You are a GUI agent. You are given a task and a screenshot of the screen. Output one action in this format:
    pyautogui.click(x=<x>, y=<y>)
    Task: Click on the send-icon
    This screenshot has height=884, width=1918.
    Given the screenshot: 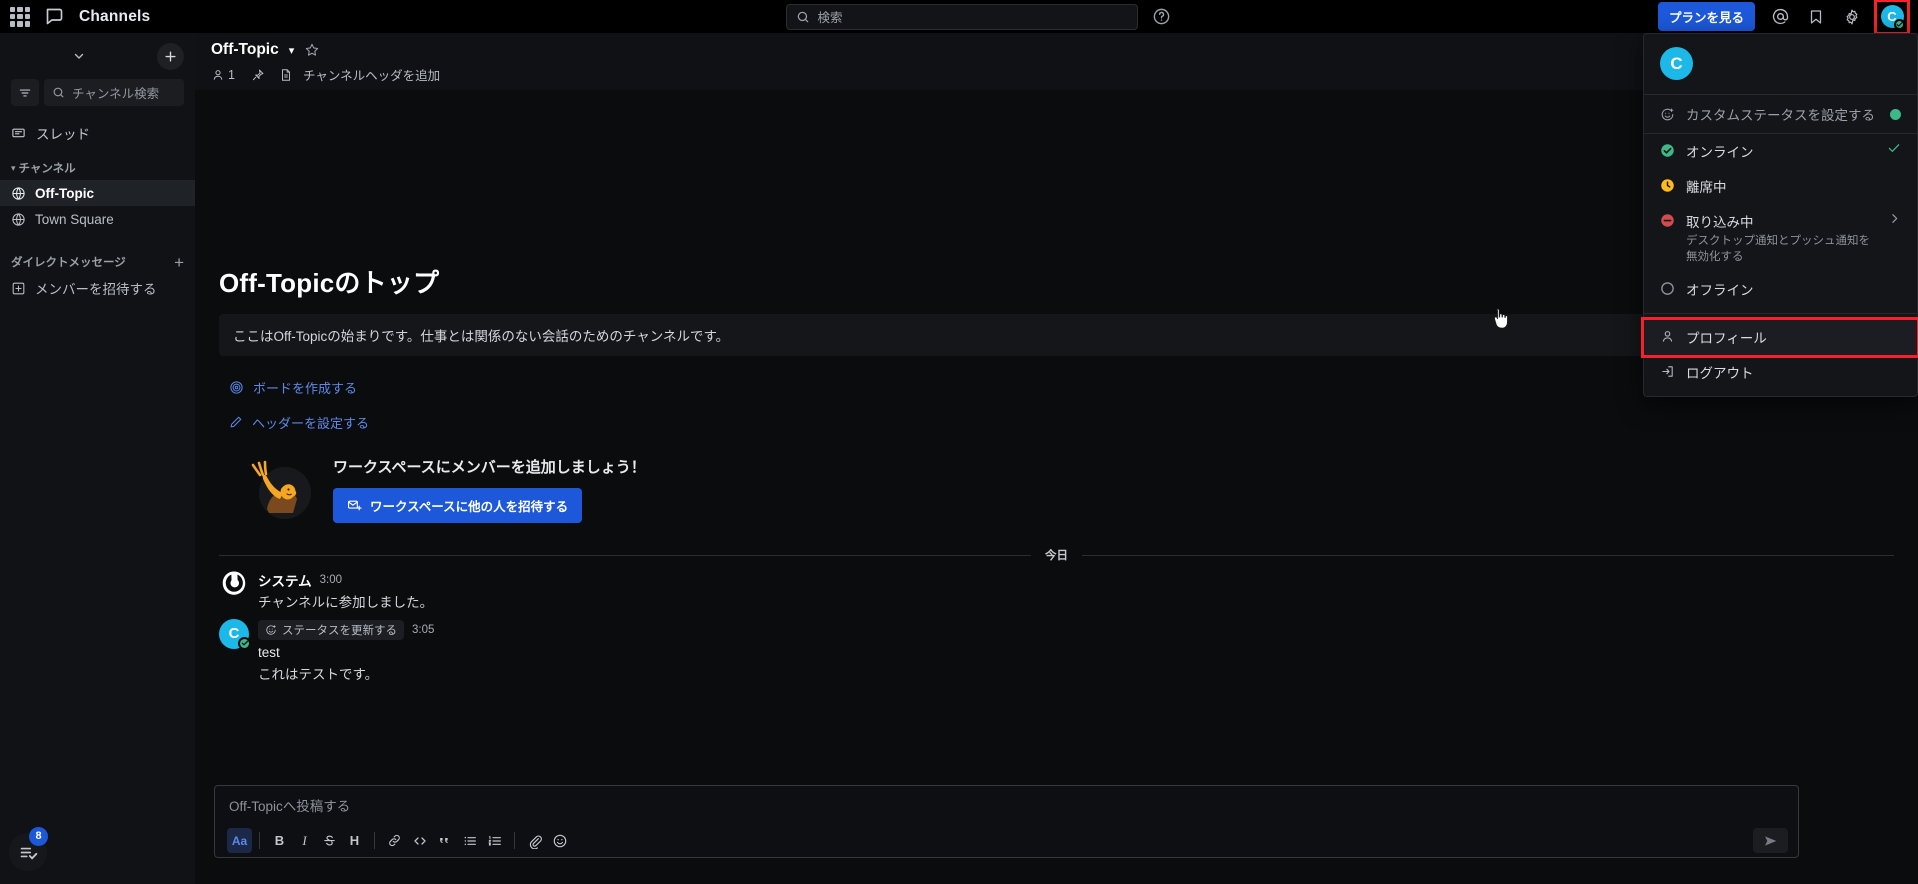 What is the action you would take?
    pyautogui.click(x=1770, y=840)
    